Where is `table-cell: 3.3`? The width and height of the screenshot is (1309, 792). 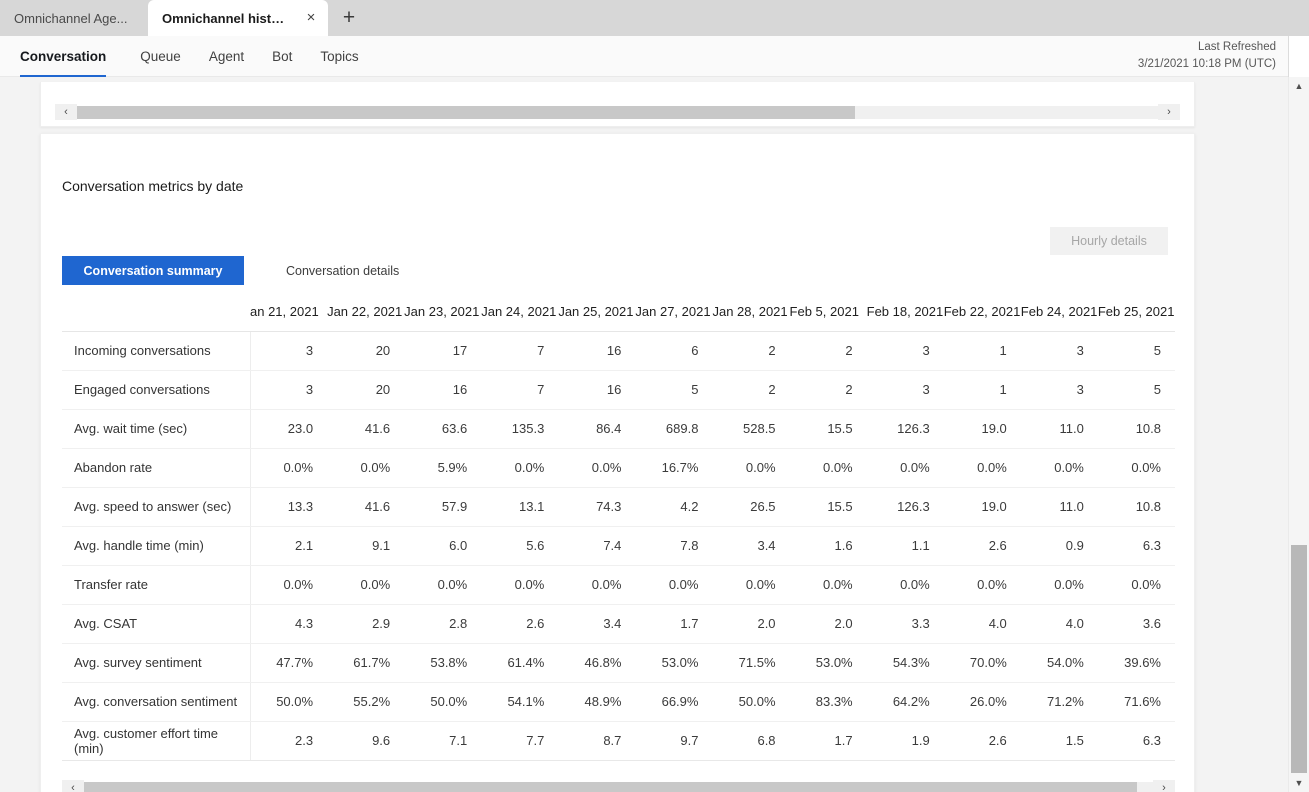 table-cell: 3.3 is located at coordinates (905, 624).